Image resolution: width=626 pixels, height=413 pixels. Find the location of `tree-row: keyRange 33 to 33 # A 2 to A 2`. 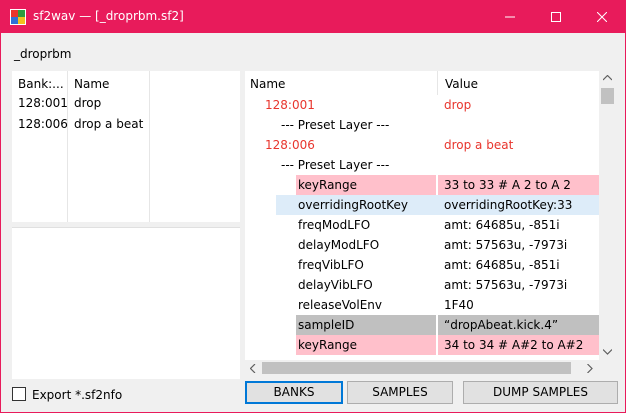

tree-row: keyRange 33 to 33 # A 2 to A 2 is located at coordinates (422, 185).